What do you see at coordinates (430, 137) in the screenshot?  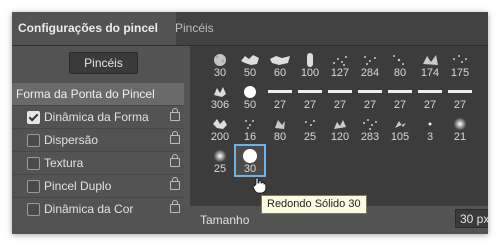 I see `brush-size-label: 3` at bounding box center [430, 137].